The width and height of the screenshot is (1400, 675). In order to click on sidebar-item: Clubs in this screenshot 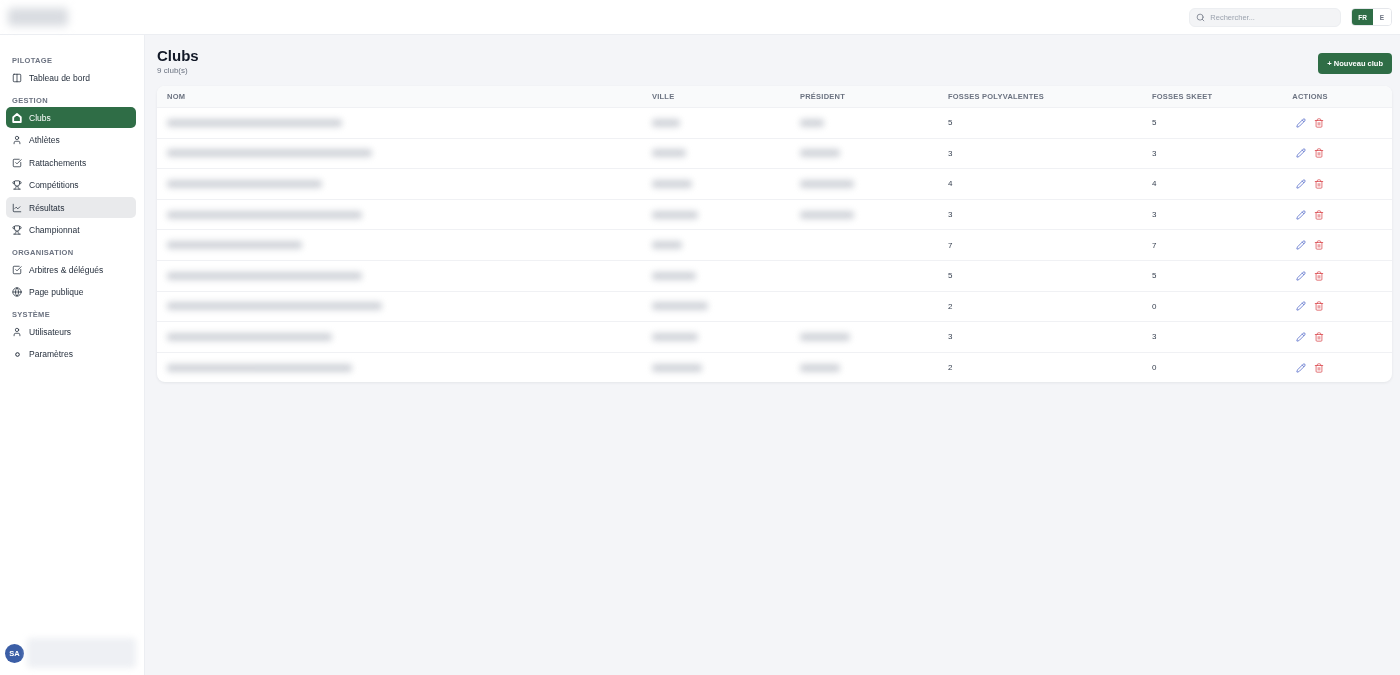, I will do `click(71, 117)`.